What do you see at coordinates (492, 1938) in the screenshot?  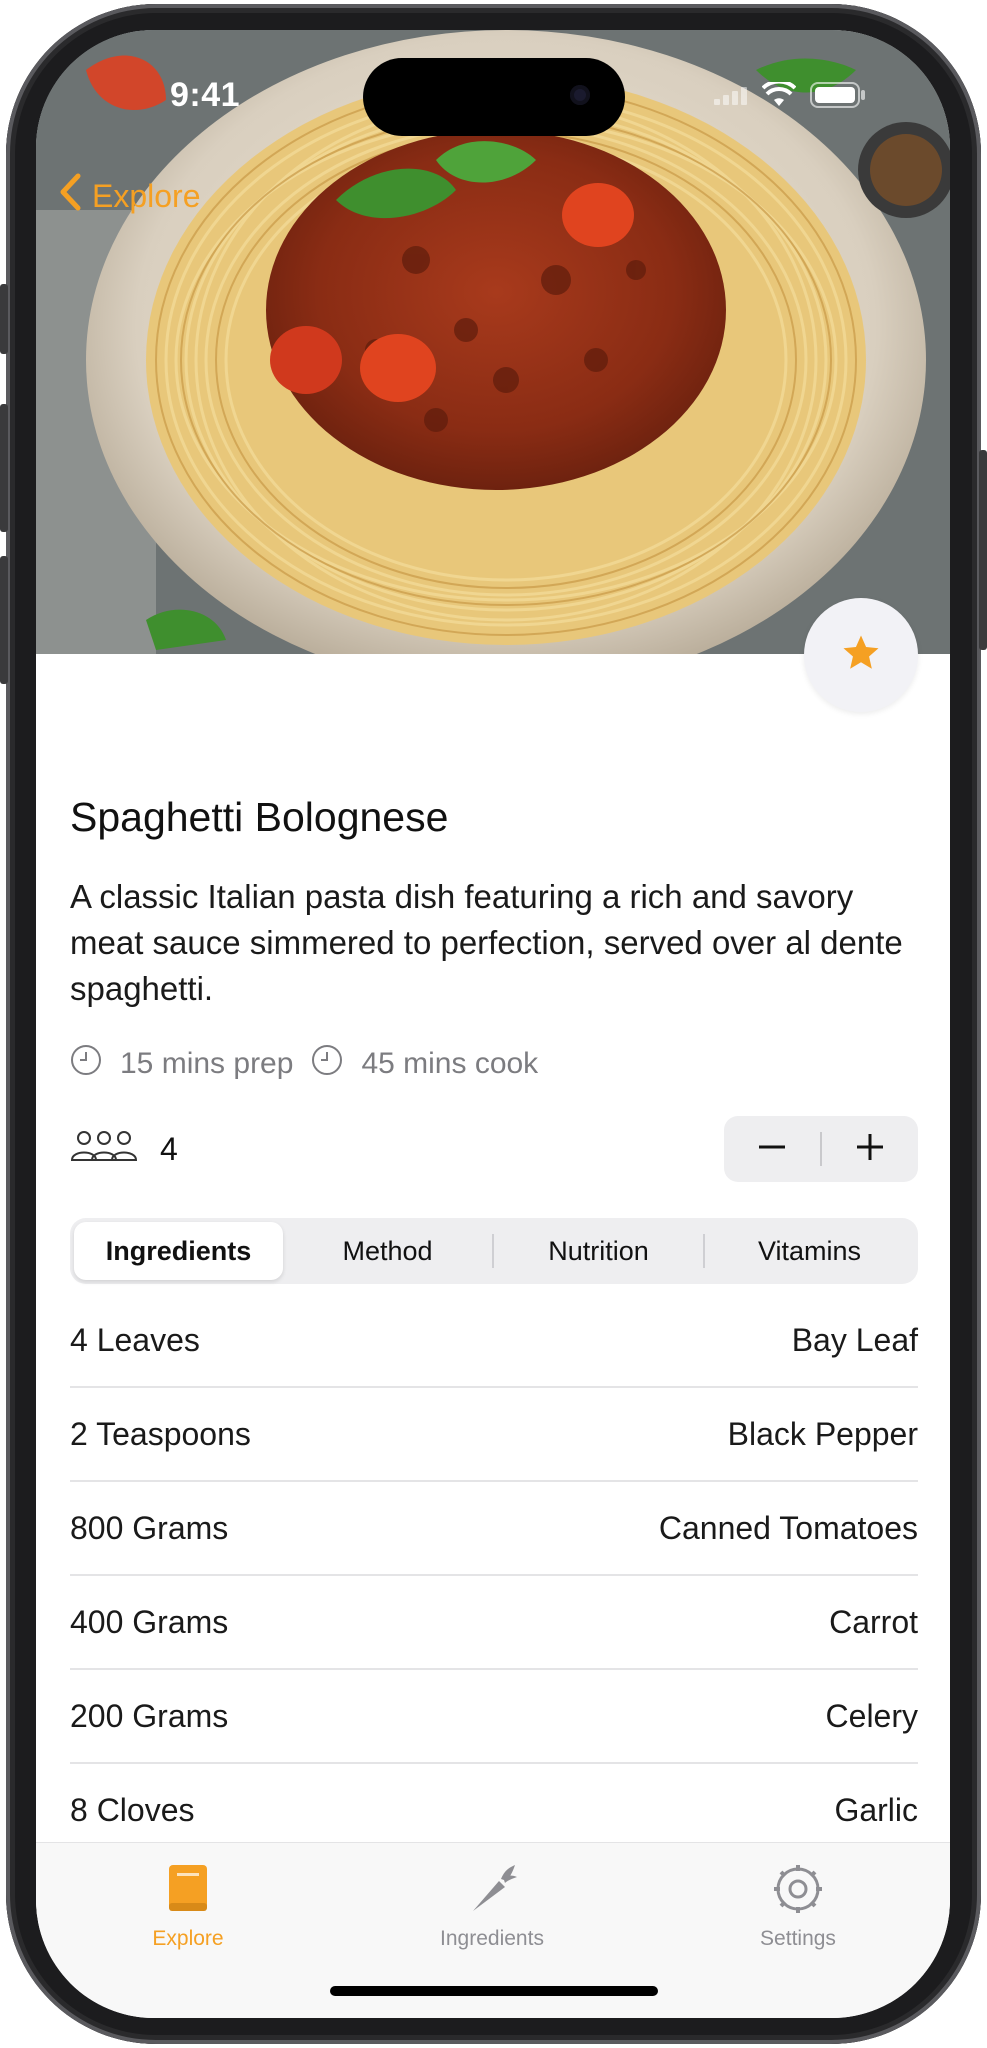 I see `tab-ingredients-label: Ingredients` at bounding box center [492, 1938].